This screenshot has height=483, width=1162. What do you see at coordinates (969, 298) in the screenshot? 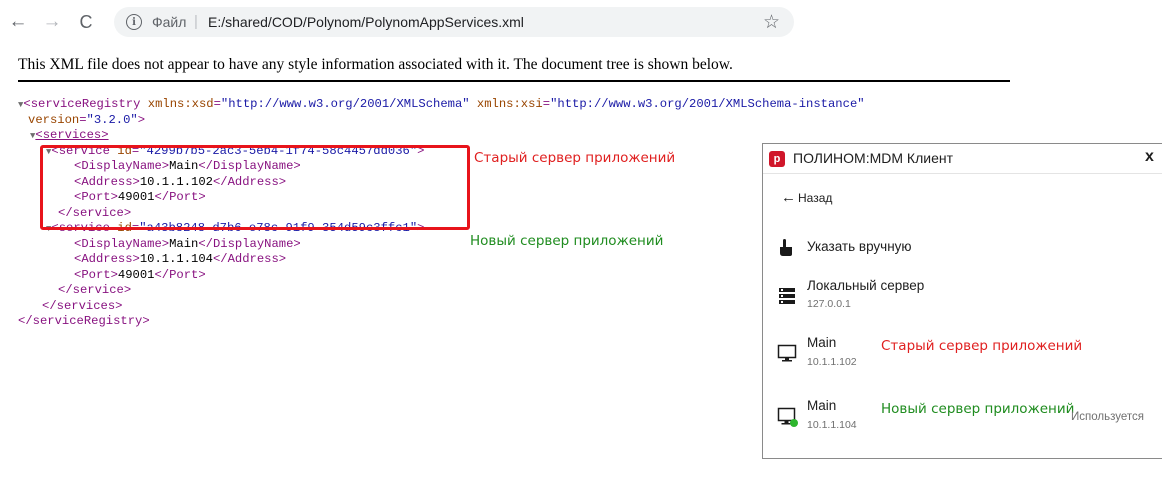
I see `local-server-option: Локальный сервер 127.0.0.1` at bounding box center [969, 298].